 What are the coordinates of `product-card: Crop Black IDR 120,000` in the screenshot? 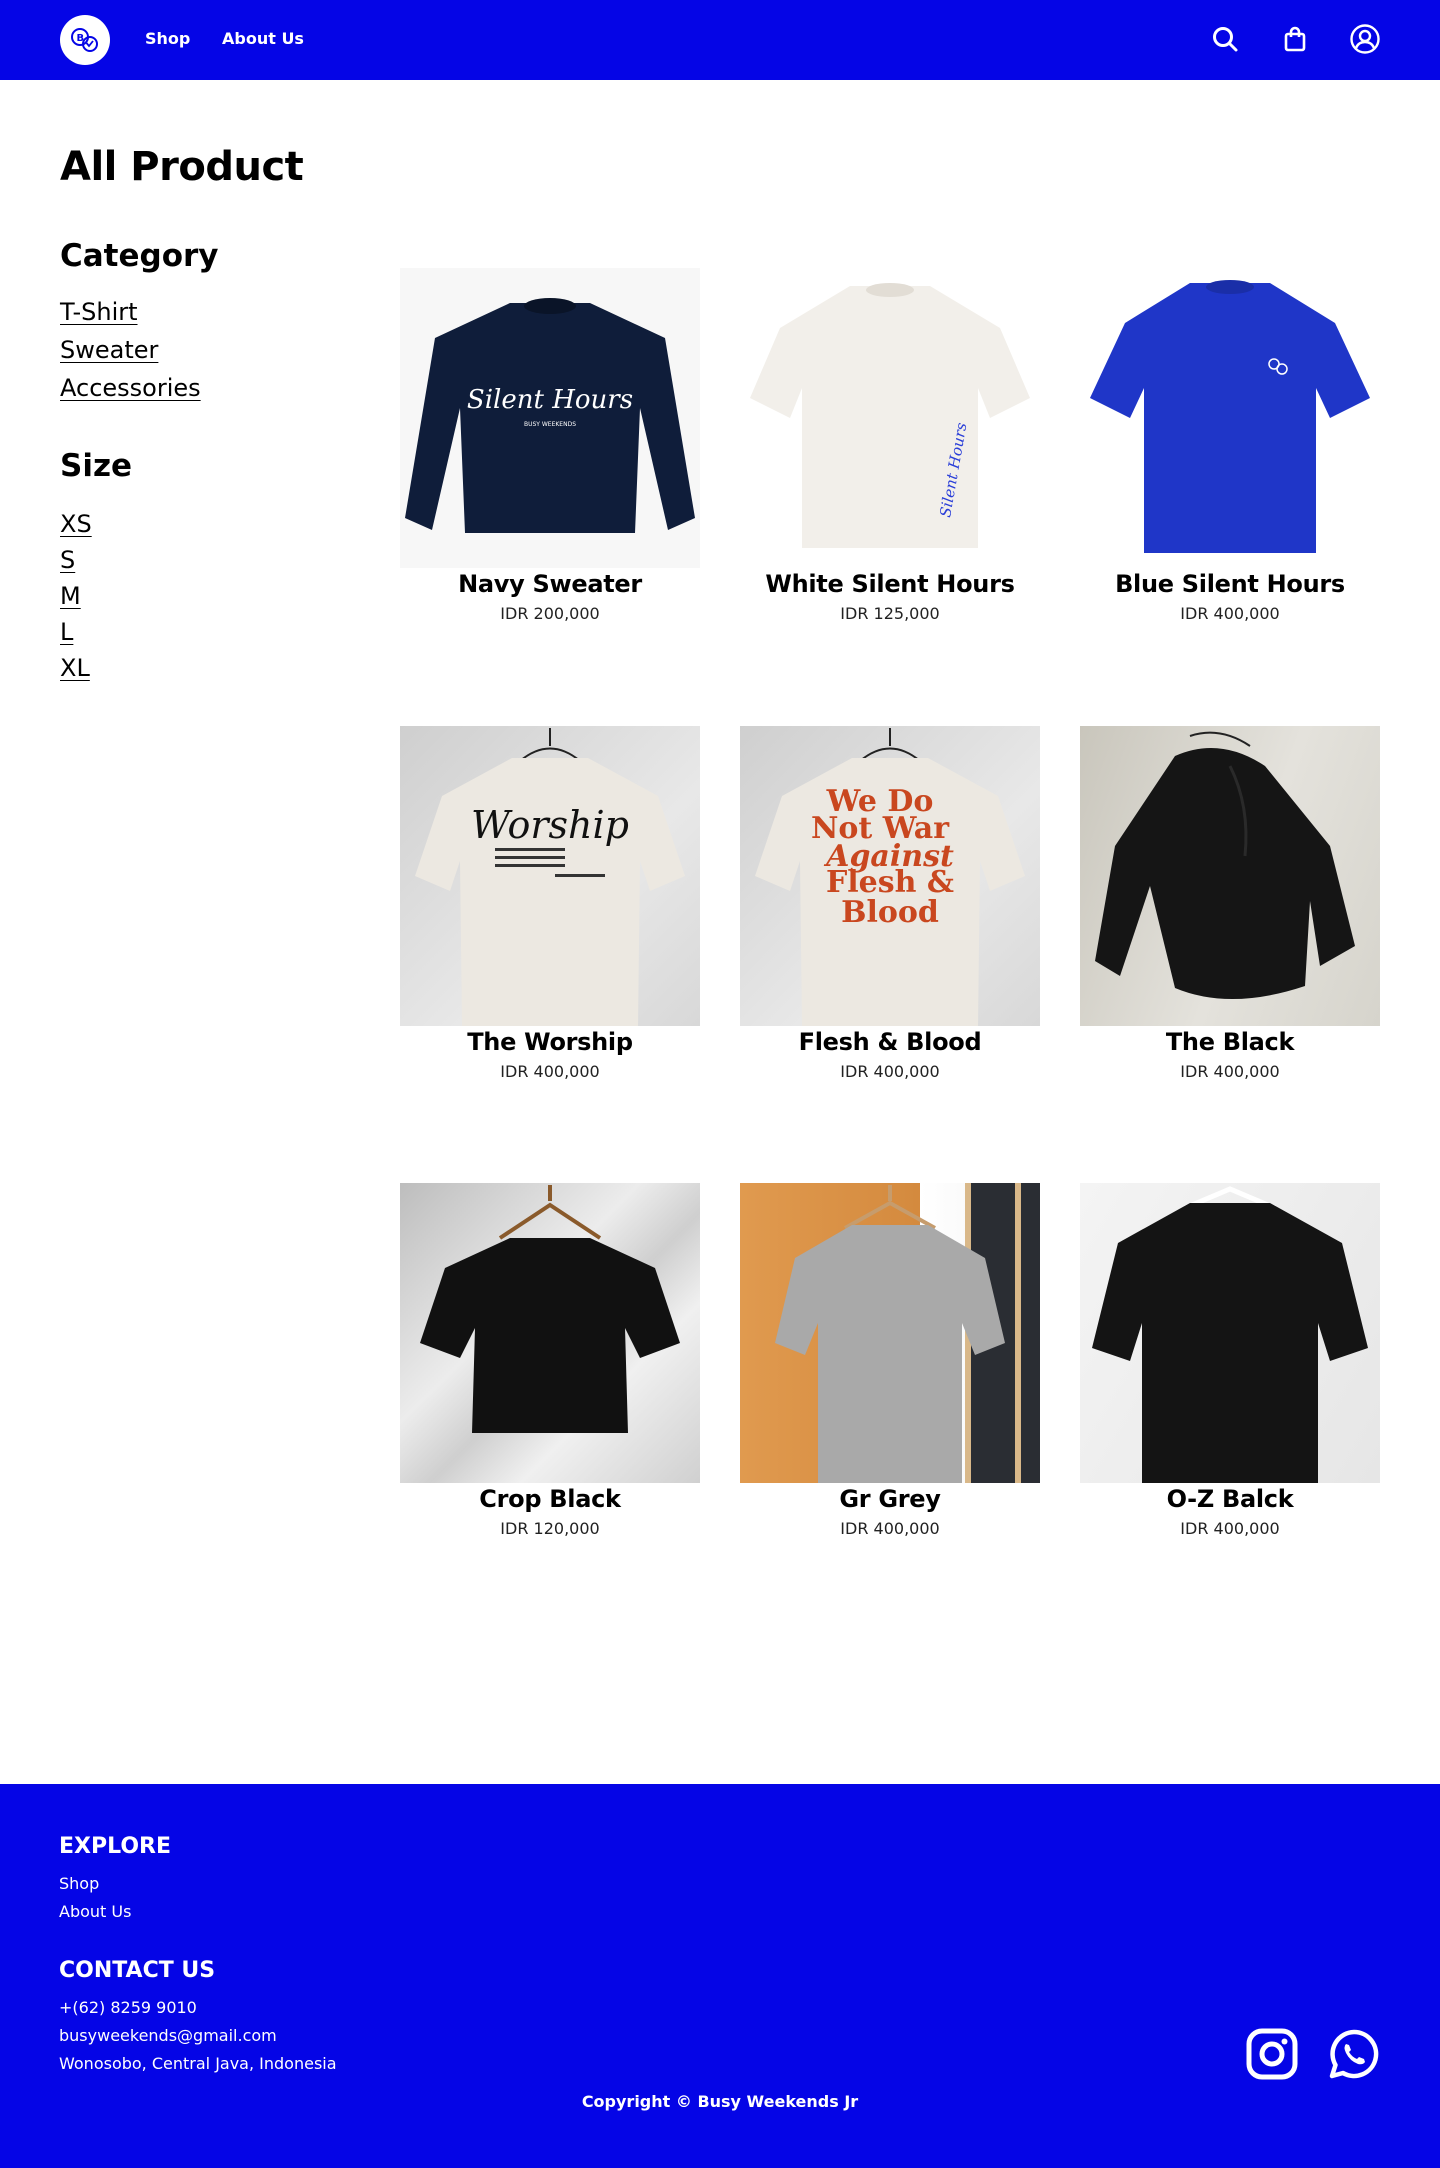 It's located at (550, 1360).